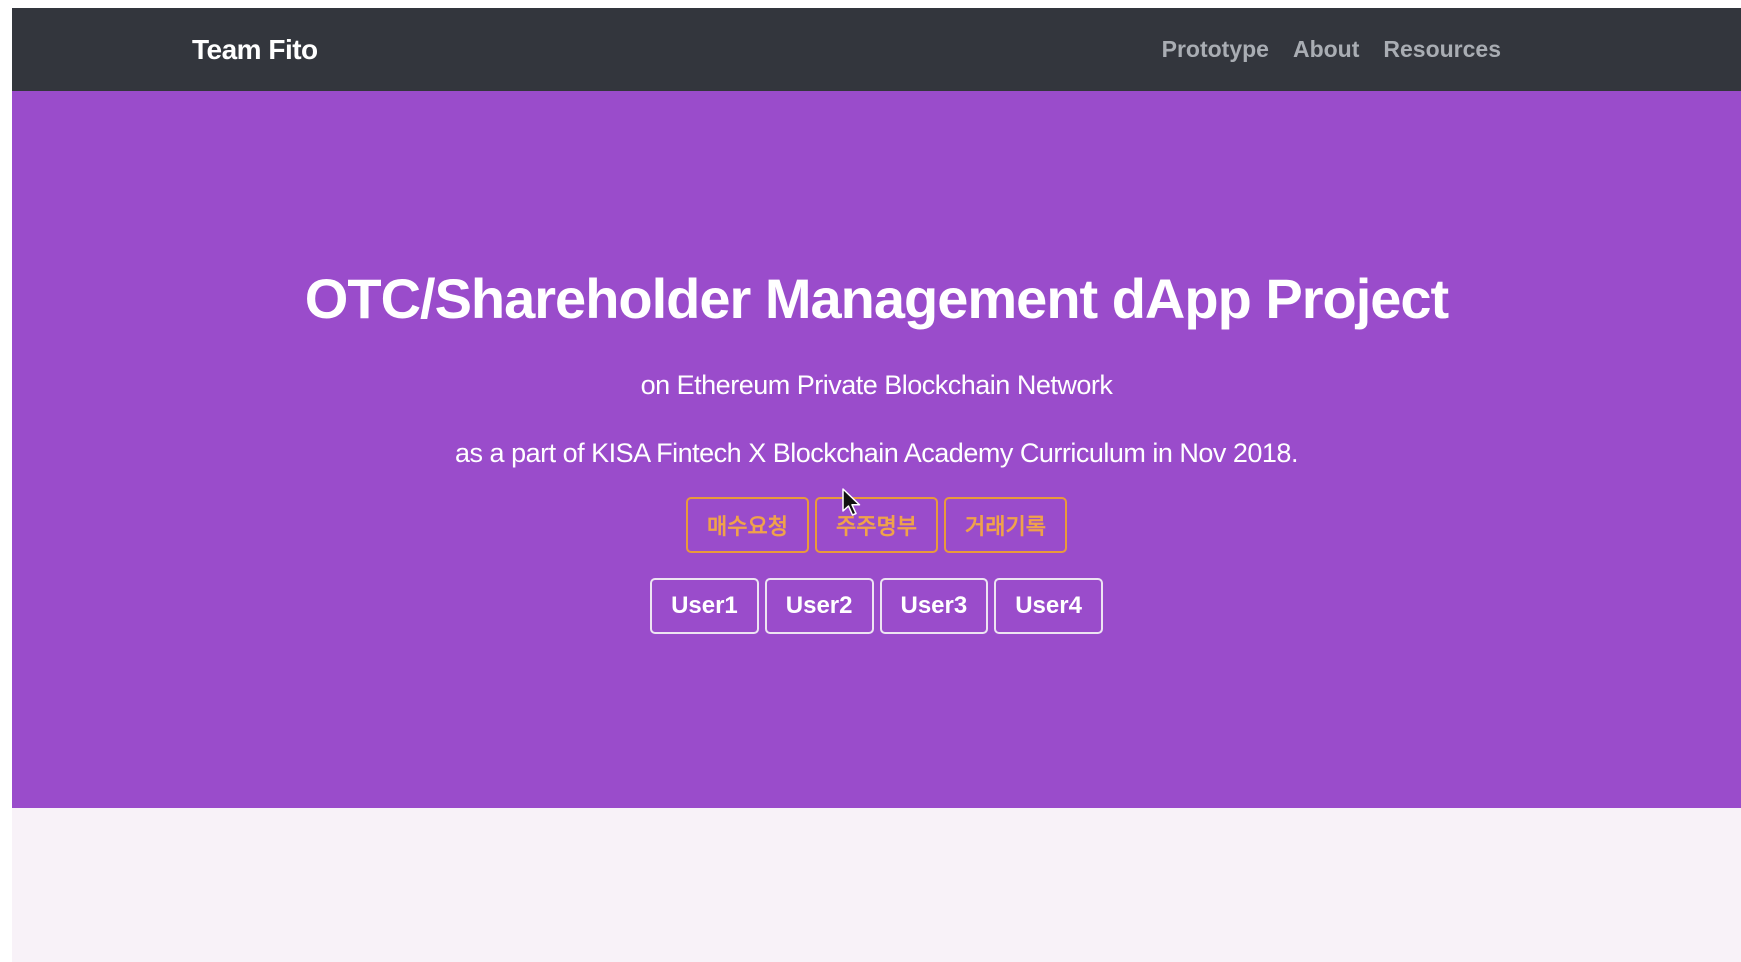 Image resolution: width=1741 pixels, height=962 pixels. I want to click on nav-link-prototype: Prototype, so click(1215, 49).